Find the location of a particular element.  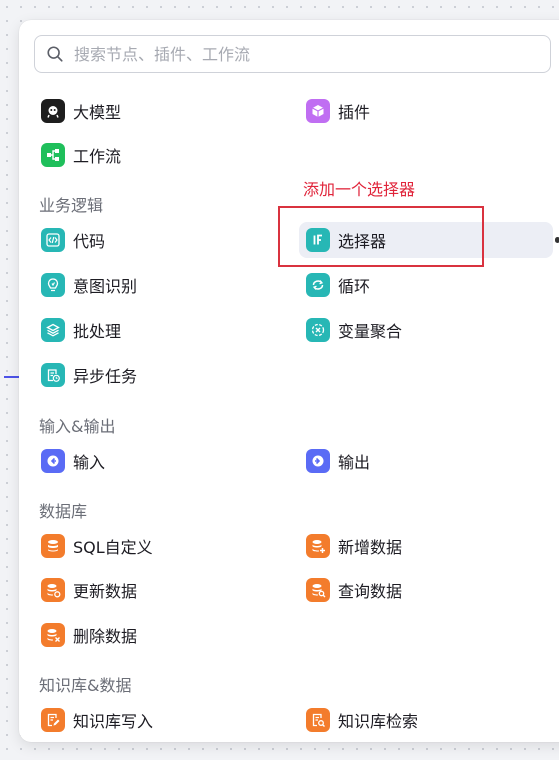

node-label: 新增数据 is located at coordinates (370, 547).